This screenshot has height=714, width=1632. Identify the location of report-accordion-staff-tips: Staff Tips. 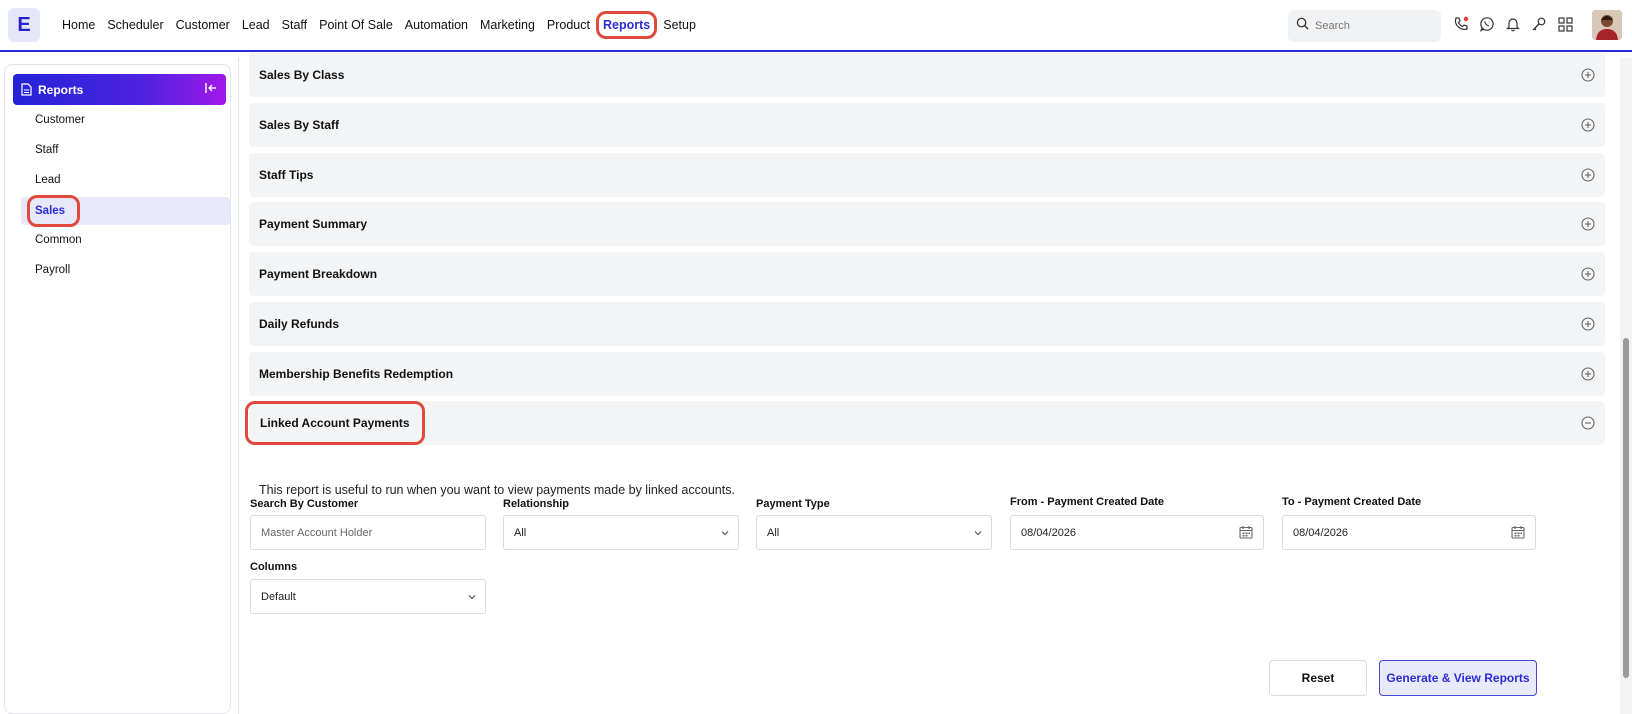
(927, 175).